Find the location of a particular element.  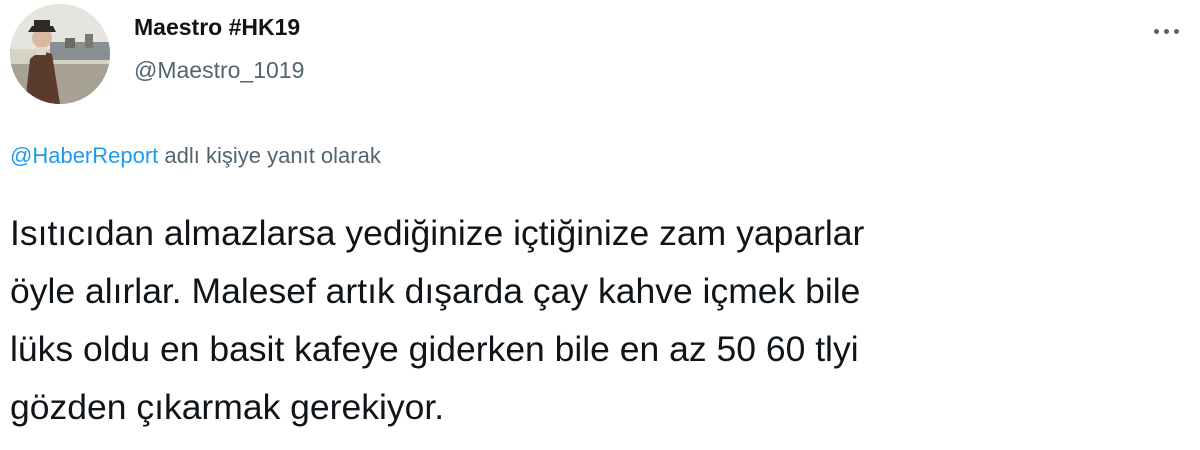

profile-photo-icon is located at coordinates (60, 54).